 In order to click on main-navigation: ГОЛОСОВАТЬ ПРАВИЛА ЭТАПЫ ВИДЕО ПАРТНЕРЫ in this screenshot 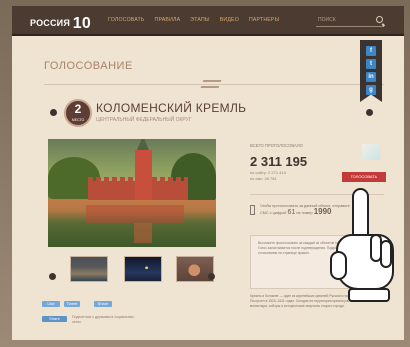, I will do `click(193, 20)`.